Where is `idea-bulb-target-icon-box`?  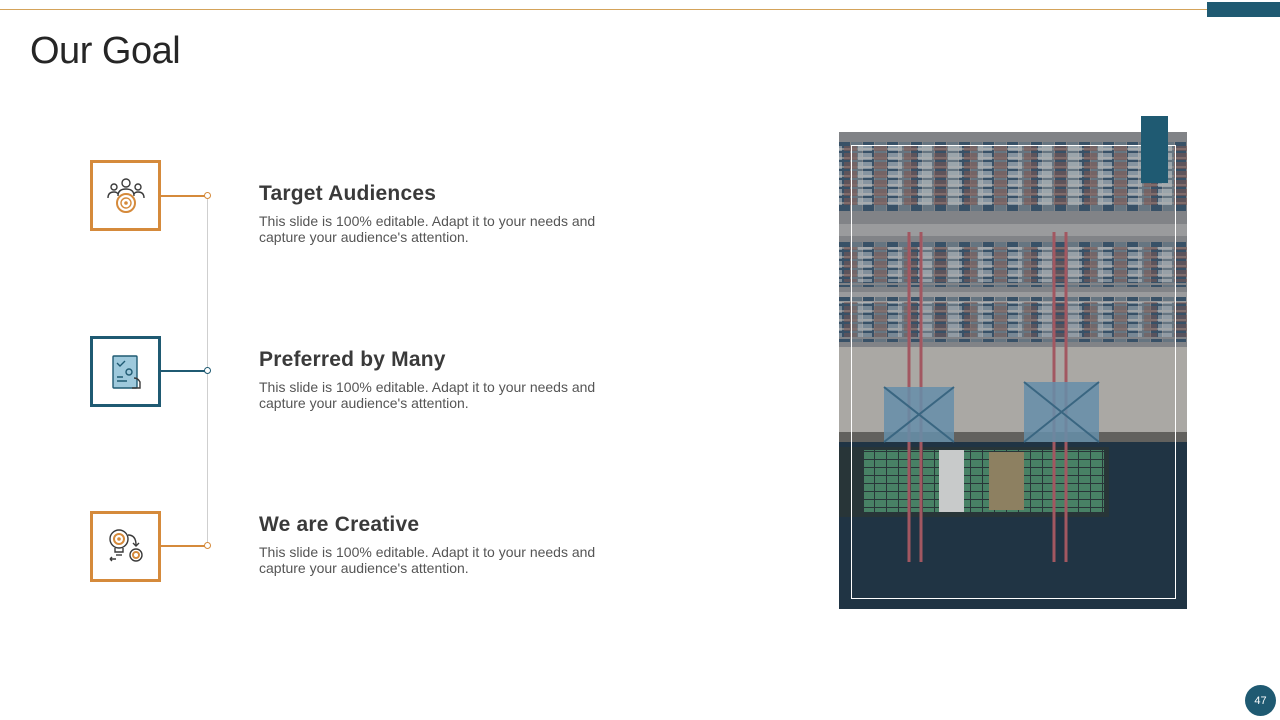
idea-bulb-target-icon-box is located at coordinates (125, 546).